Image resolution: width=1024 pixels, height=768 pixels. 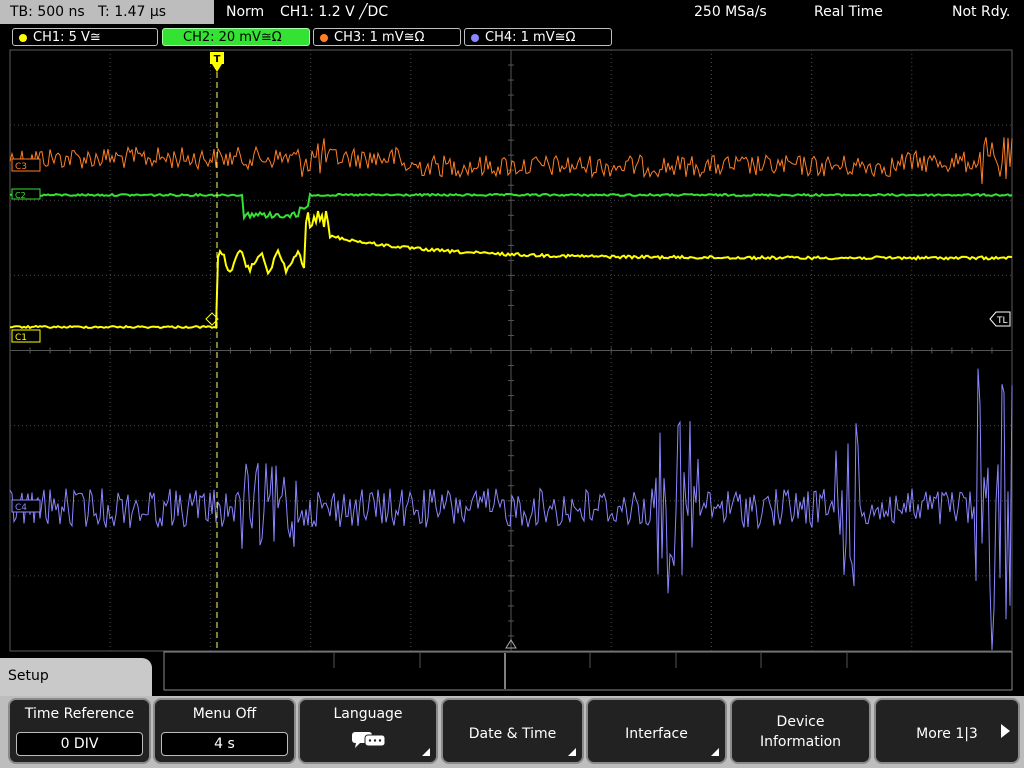 What do you see at coordinates (21, 508) in the screenshot?
I see `ch4-marker-label: C4` at bounding box center [21, 508].